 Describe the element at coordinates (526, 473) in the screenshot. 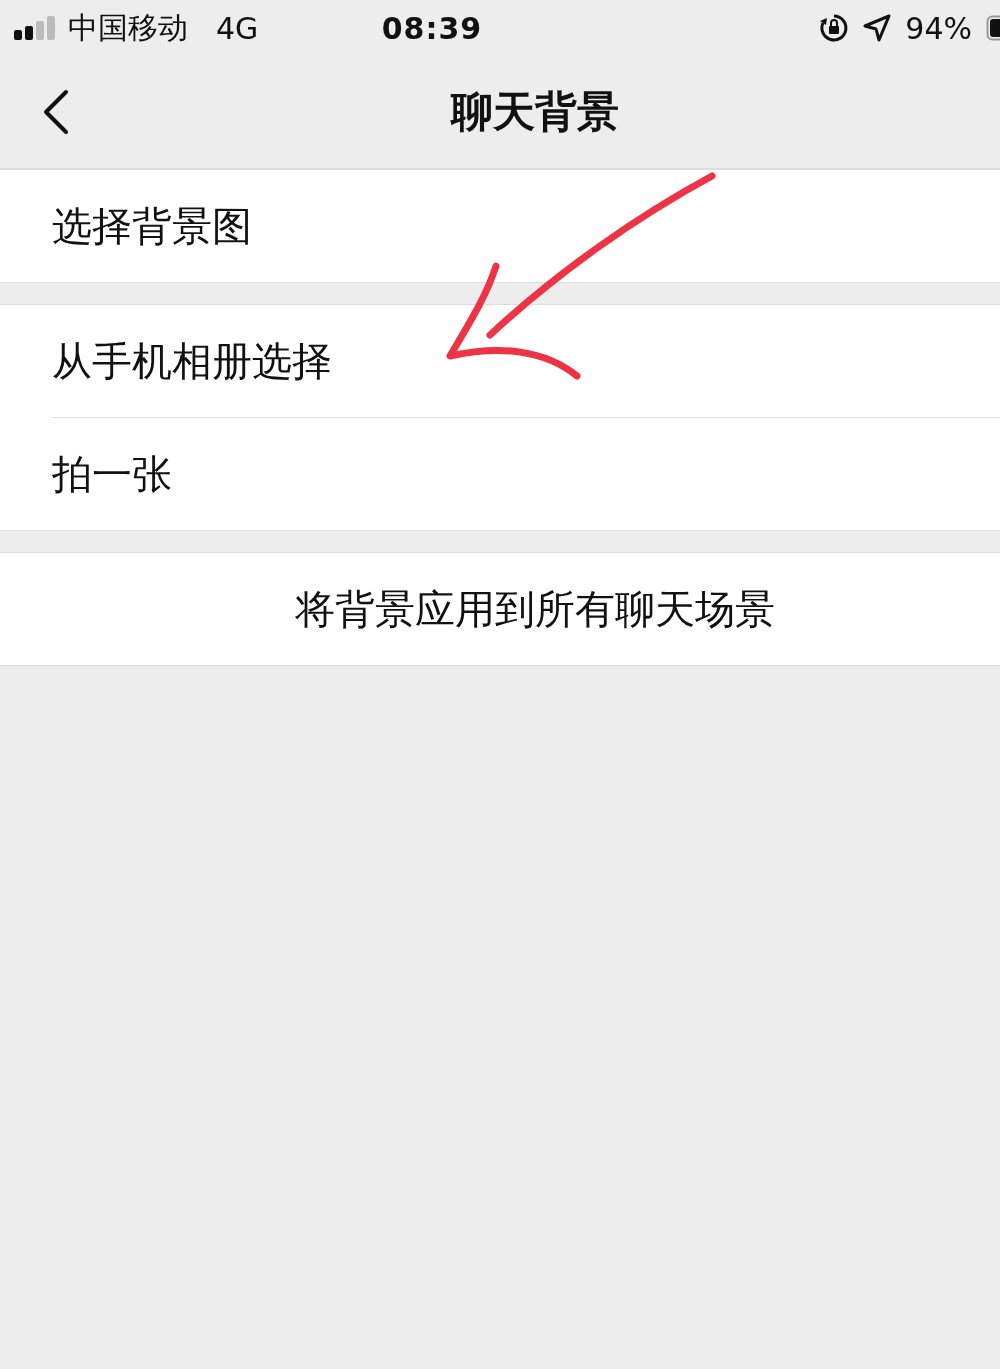

I see `settings-item: 拍一张` at that location.